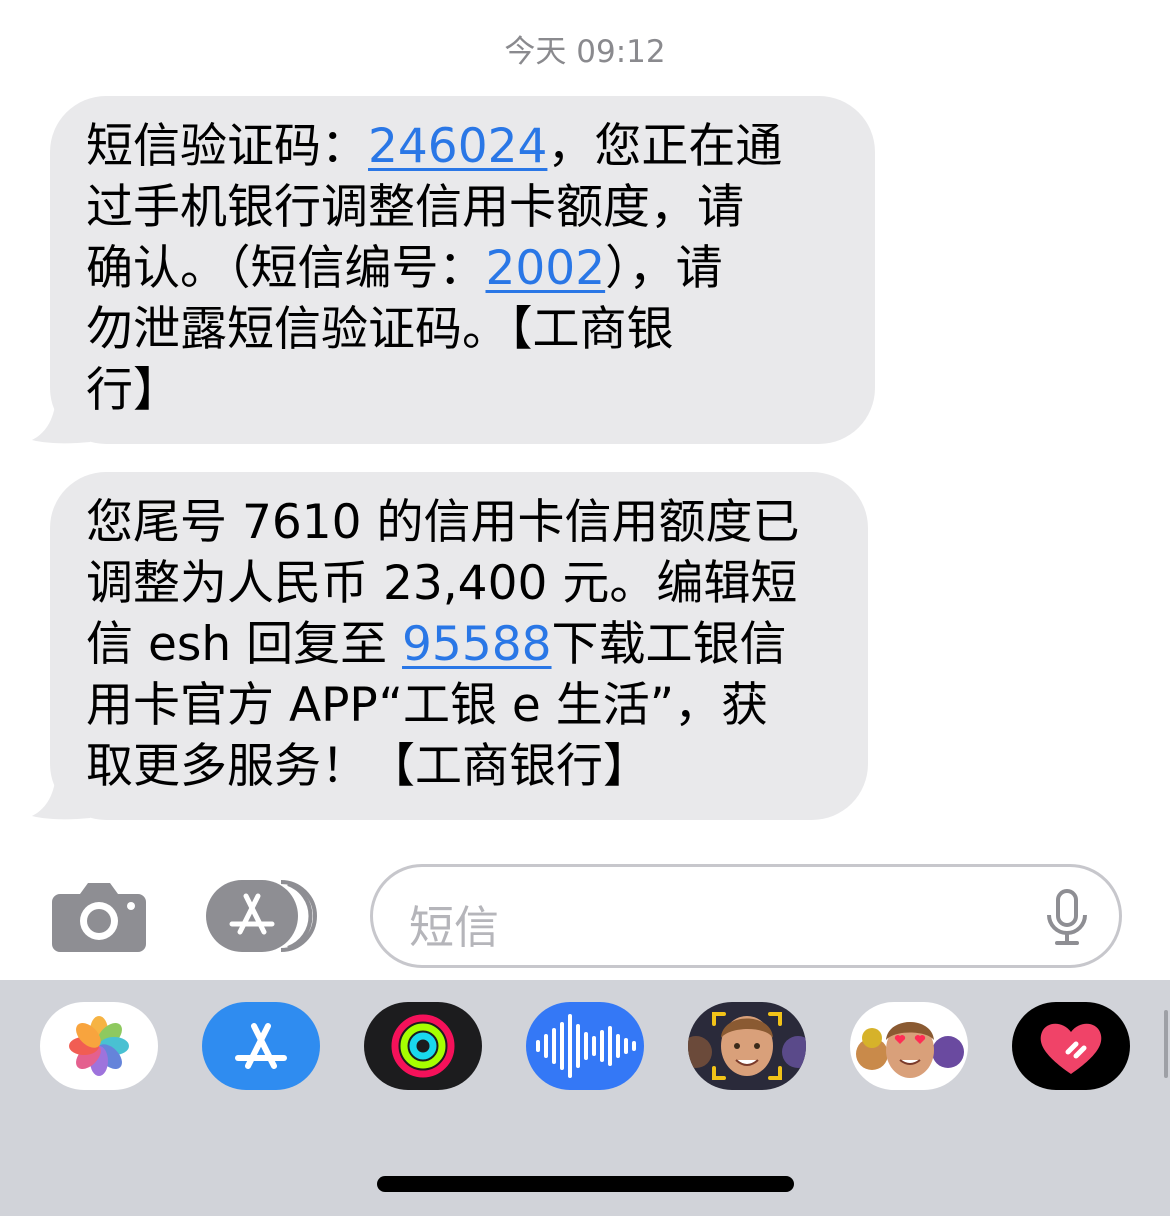 This screenshot has height=1216, width=1170. Describe the element at coordinates (585, 52) in the screenshot. I see `message-timestamp: 今天 09:12` at that location.